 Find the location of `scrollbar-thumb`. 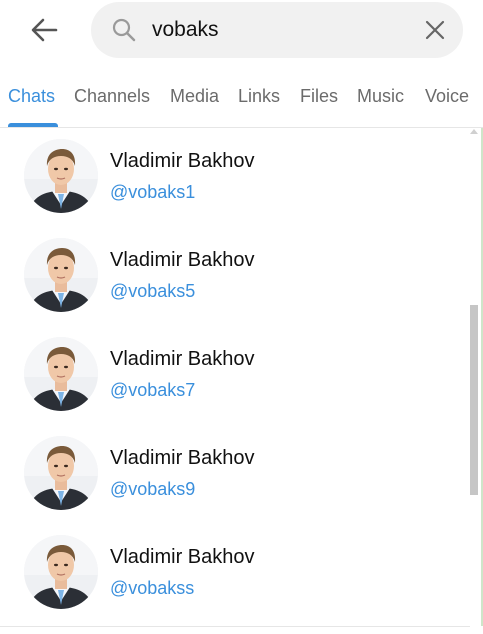

scrollbar-thumb is located at coordinates (474, 400).